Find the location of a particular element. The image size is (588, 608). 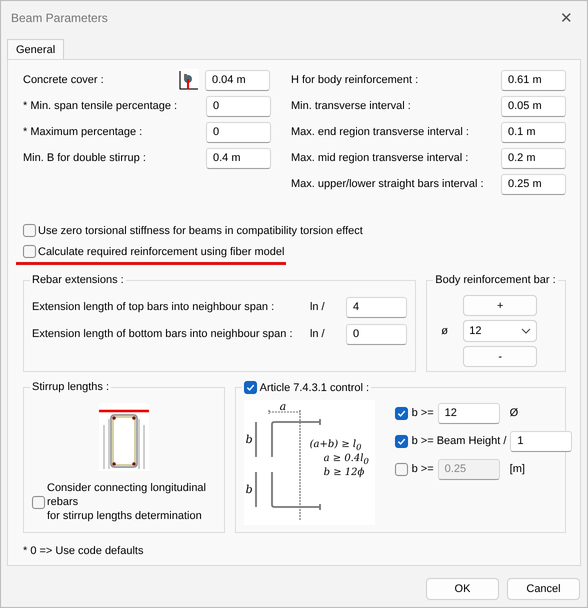

dialog-button: Cancel is located at coordinates (543, 589).